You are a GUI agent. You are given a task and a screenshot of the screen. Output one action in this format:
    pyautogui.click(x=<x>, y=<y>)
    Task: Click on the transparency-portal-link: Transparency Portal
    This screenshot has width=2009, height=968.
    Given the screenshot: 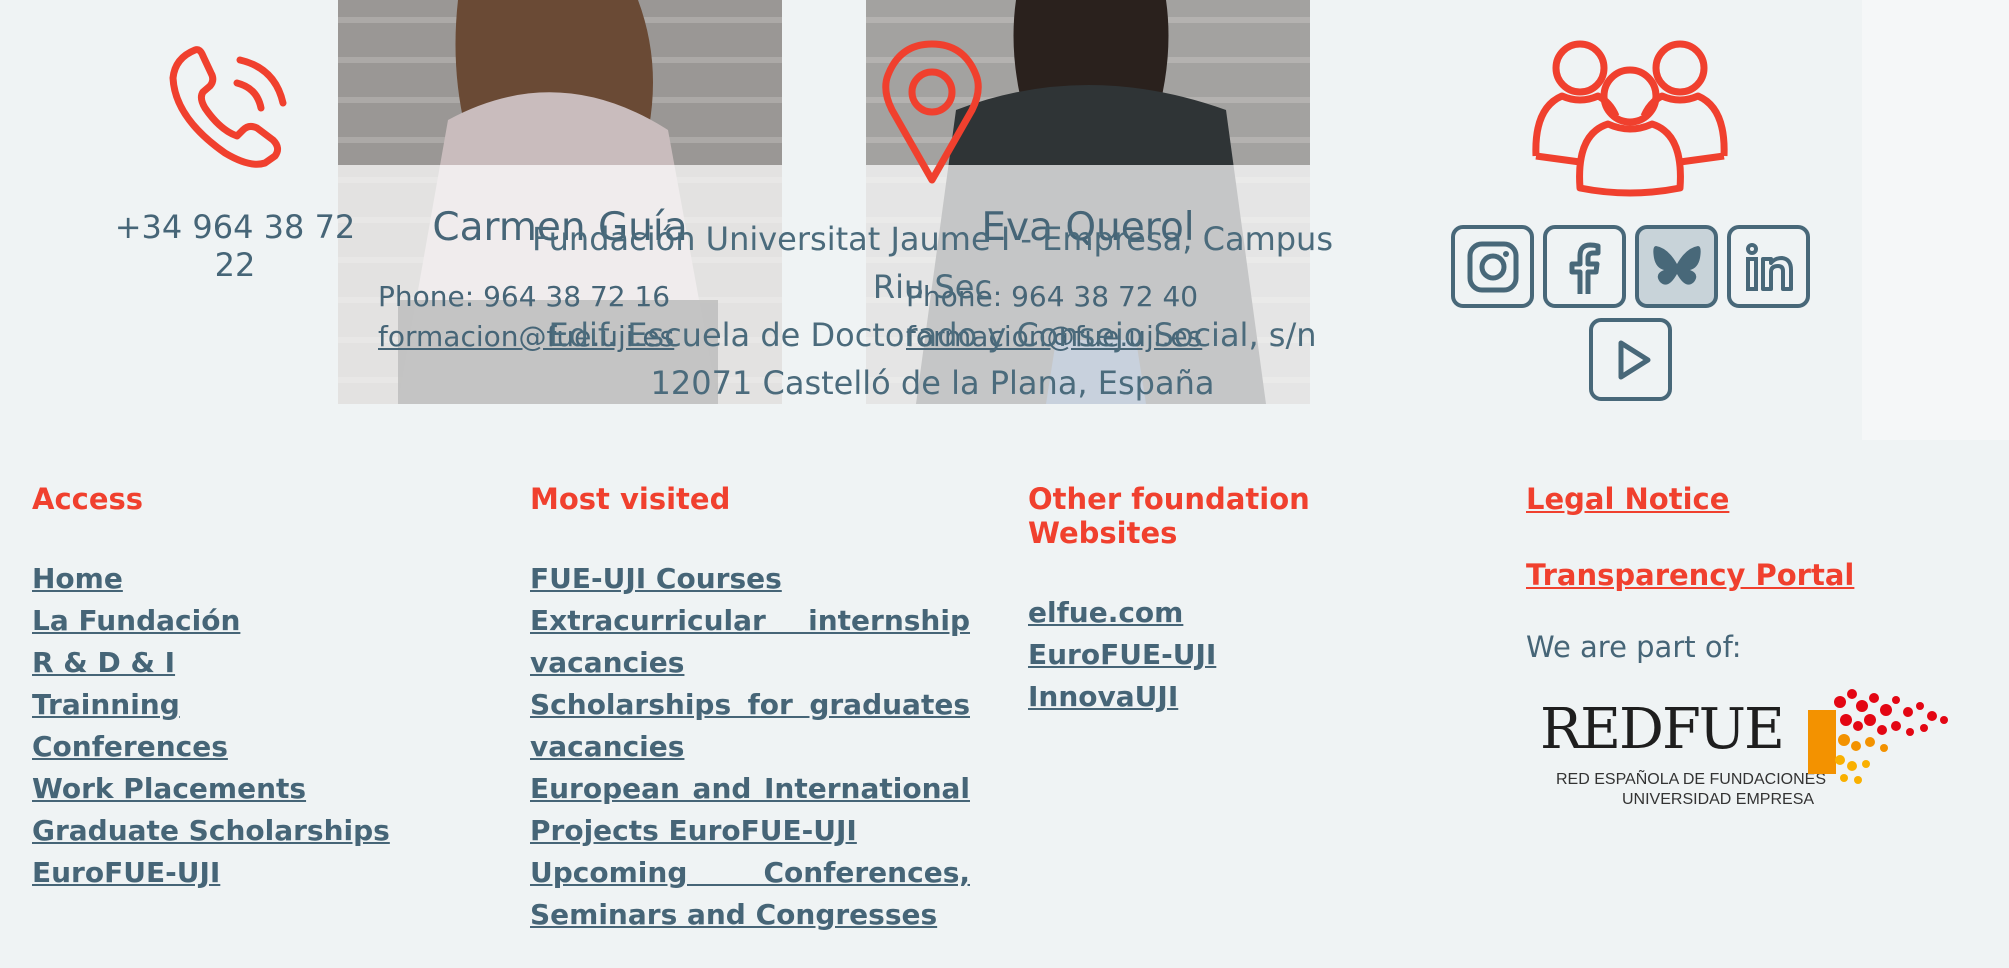 What is the action you would take?
    pyautogui.click(x=1746, y=575)
    